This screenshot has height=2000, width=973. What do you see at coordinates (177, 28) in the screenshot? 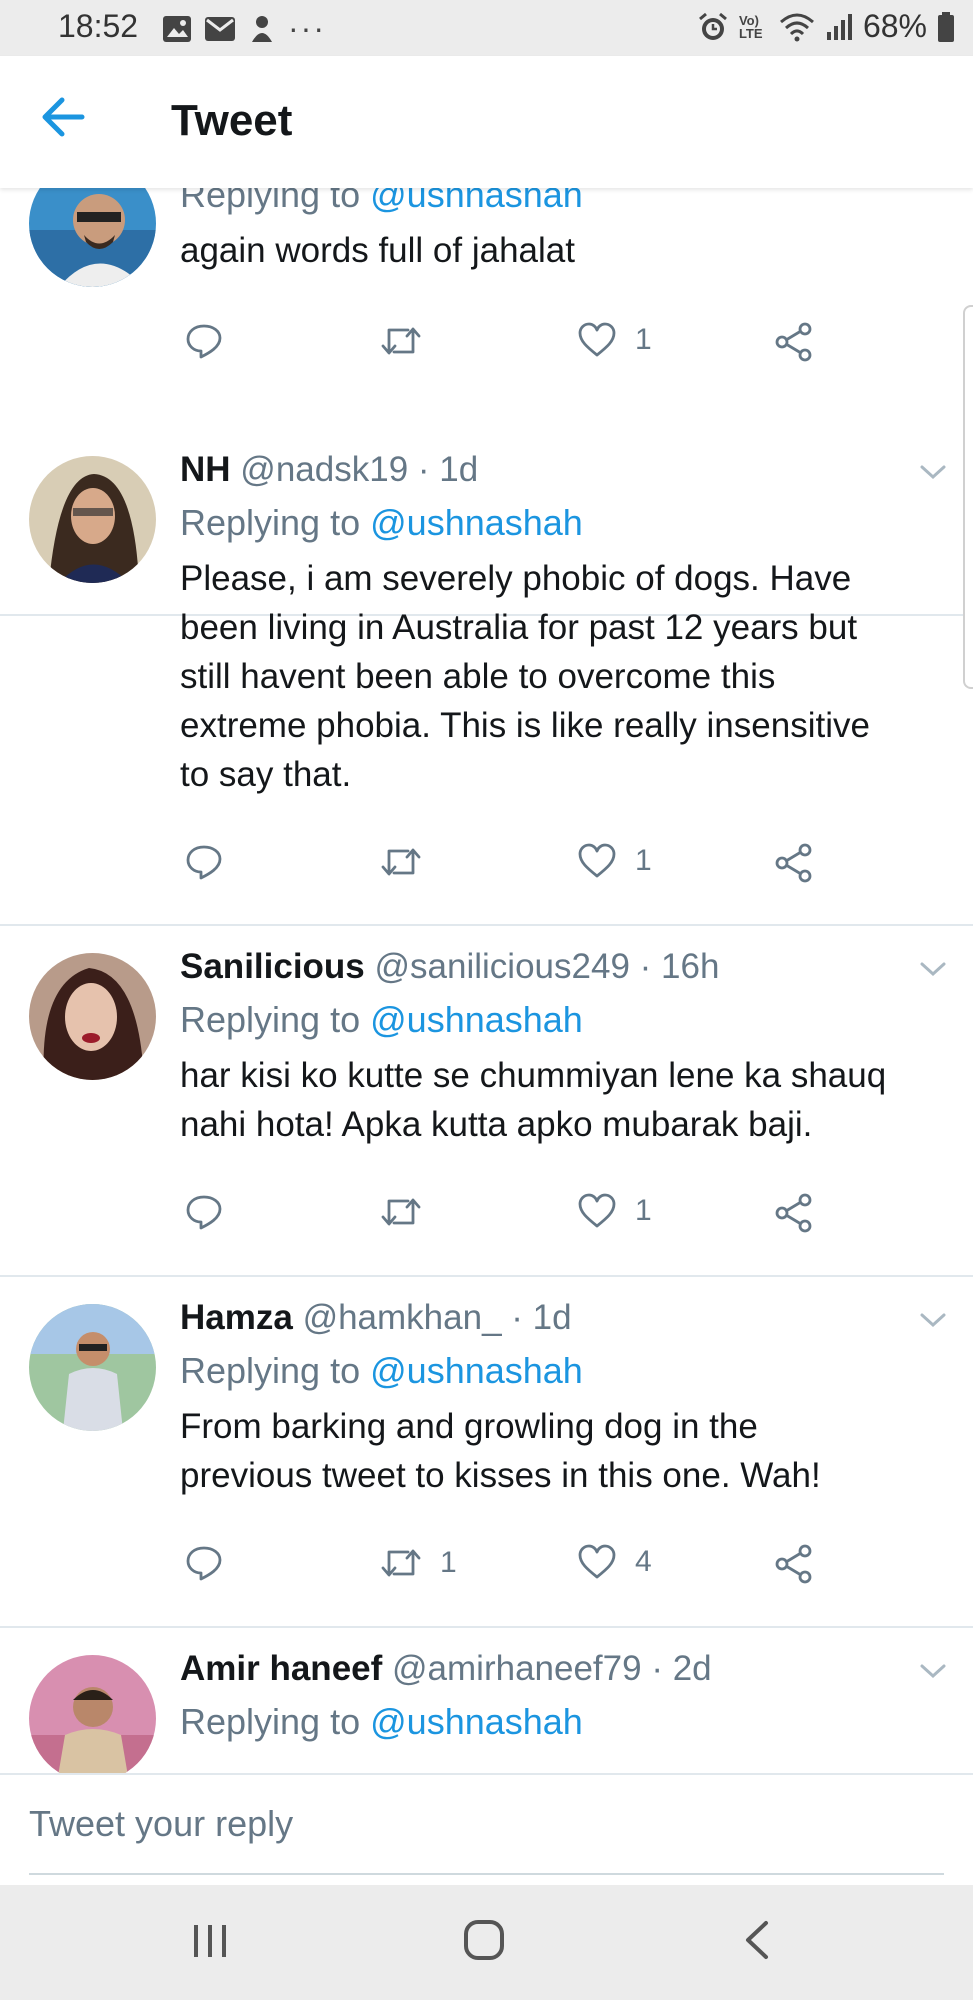
I see `gallery-icon` at bounding box center [177, 28].